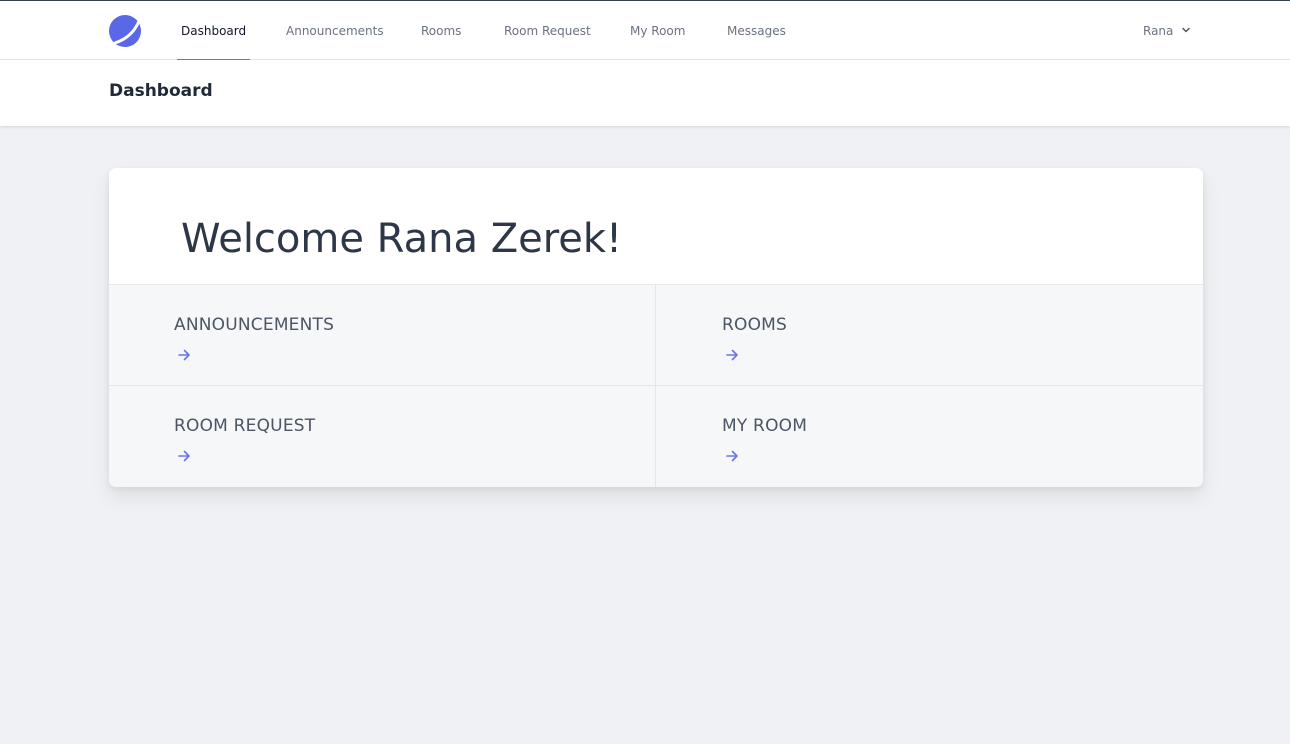 Image resolution: width=1290 pixels, height=744 pixels. Describe the element at coordinates (765, 426) in the screenshot. I see `tile-label: MY ROOM` at that location.